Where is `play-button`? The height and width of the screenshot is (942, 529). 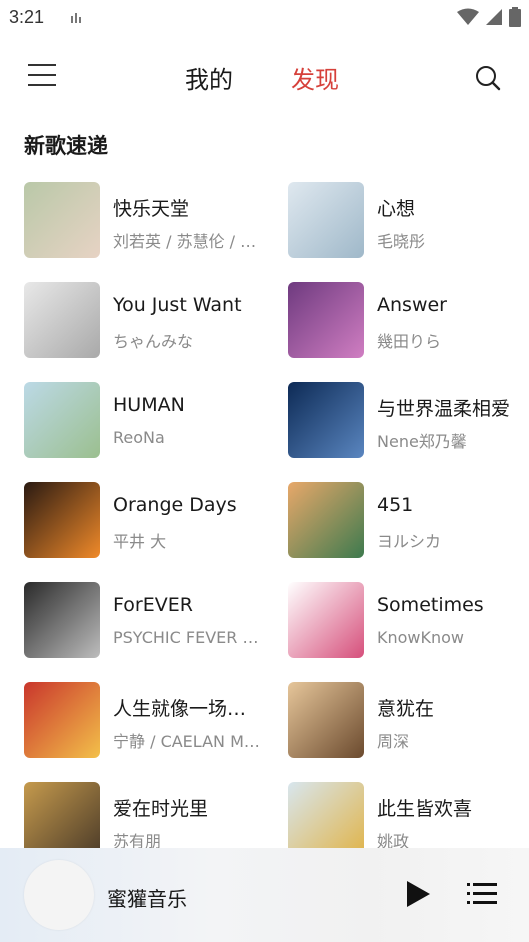 play-button is located at coordinates (418, 894).